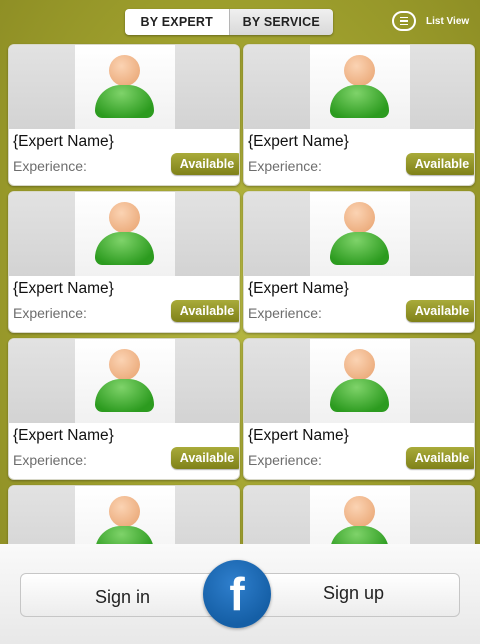  I want to click on list-view-label: List View, so click(448, 21).